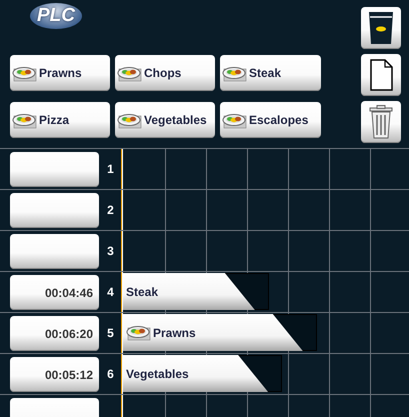 Image resolution: width=409 pixels, height=417 pixels. Describe the element at coordinates (60, 73) in the screenshot. I see `recipe-button: Prawns` at that location.